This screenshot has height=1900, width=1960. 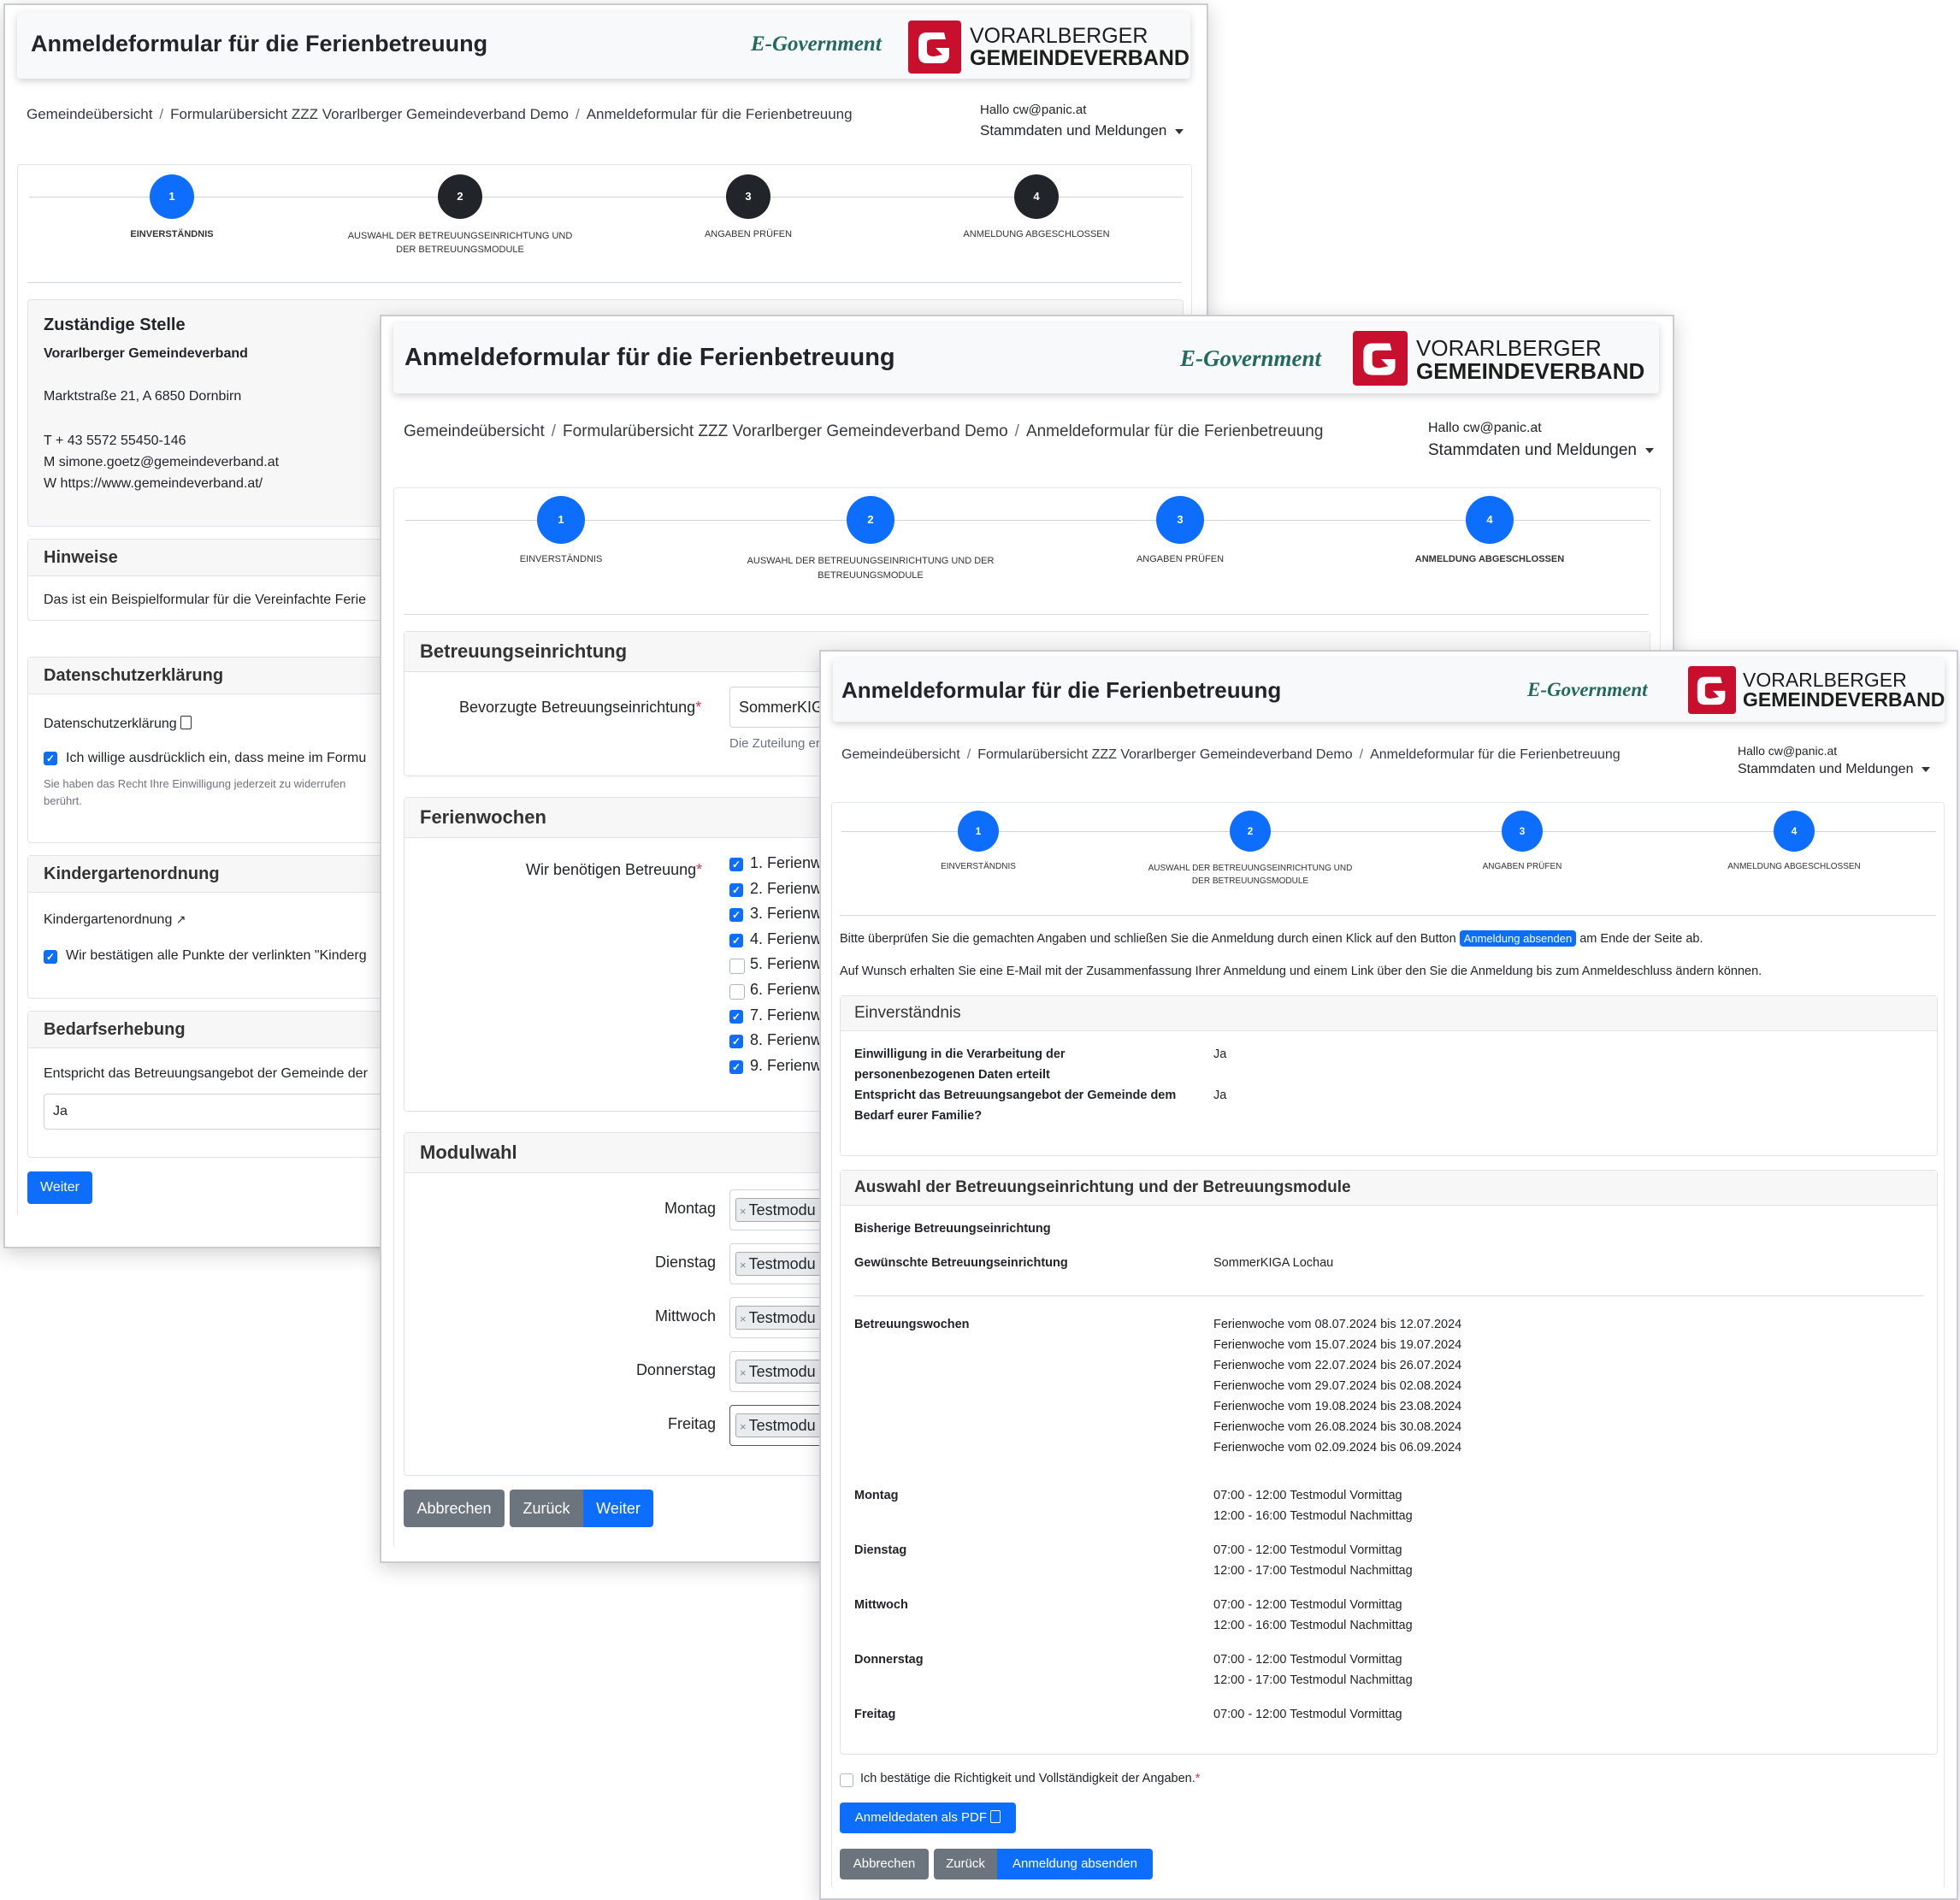 What do you see at coordinates (685, 1316) in the screenshot?
I see `module-day-label: Mittwoch` at bounding box center [685, 1316].